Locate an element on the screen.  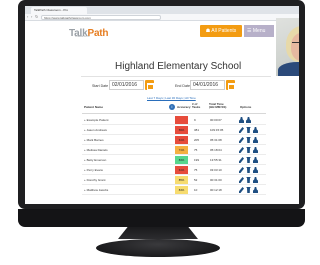
table-row: + Mark Barnes 61% 205 05:31:08 is located at coordinates (174, 140).